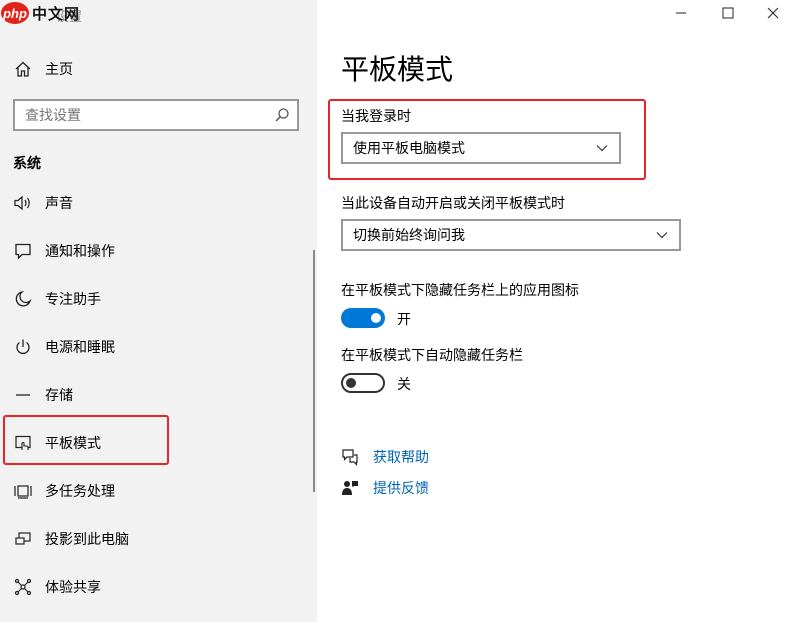 This screenshot has width=794, height=622. Describe the element at coordinates (487, 139) in the screenshot. I see `highlight-box-signin` at that location.